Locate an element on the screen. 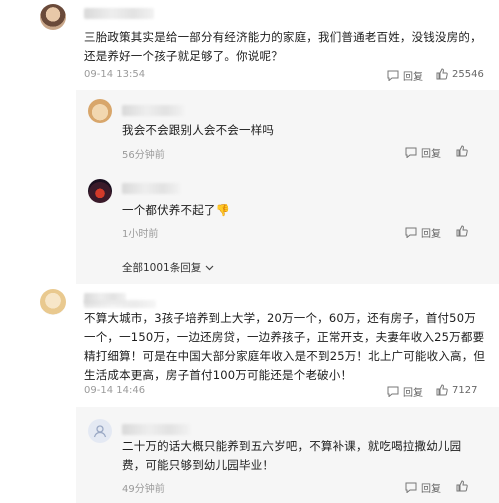 The width and height of the screenshot is (499, 503). like-count: 7127 is located at coordinates (465, 390).